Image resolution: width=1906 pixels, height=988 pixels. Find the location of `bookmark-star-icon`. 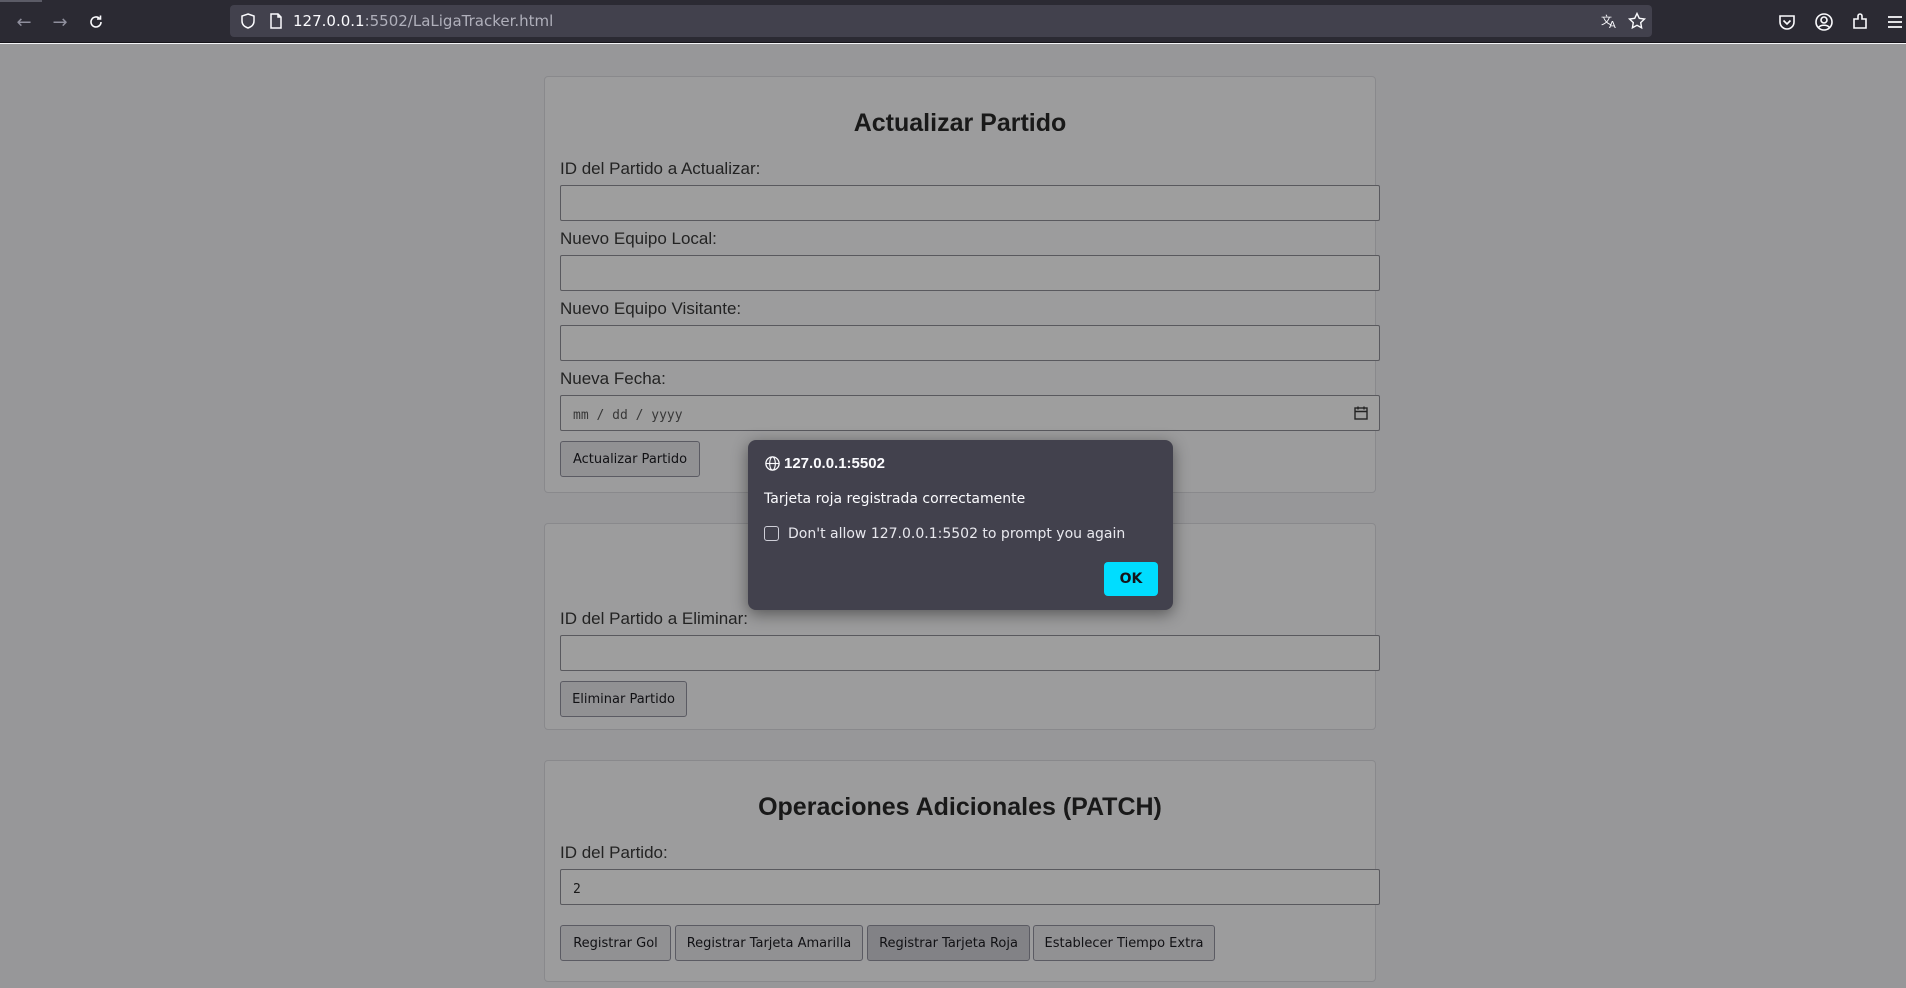

bookmark-star-icon is located at coordinates (1637, 21).